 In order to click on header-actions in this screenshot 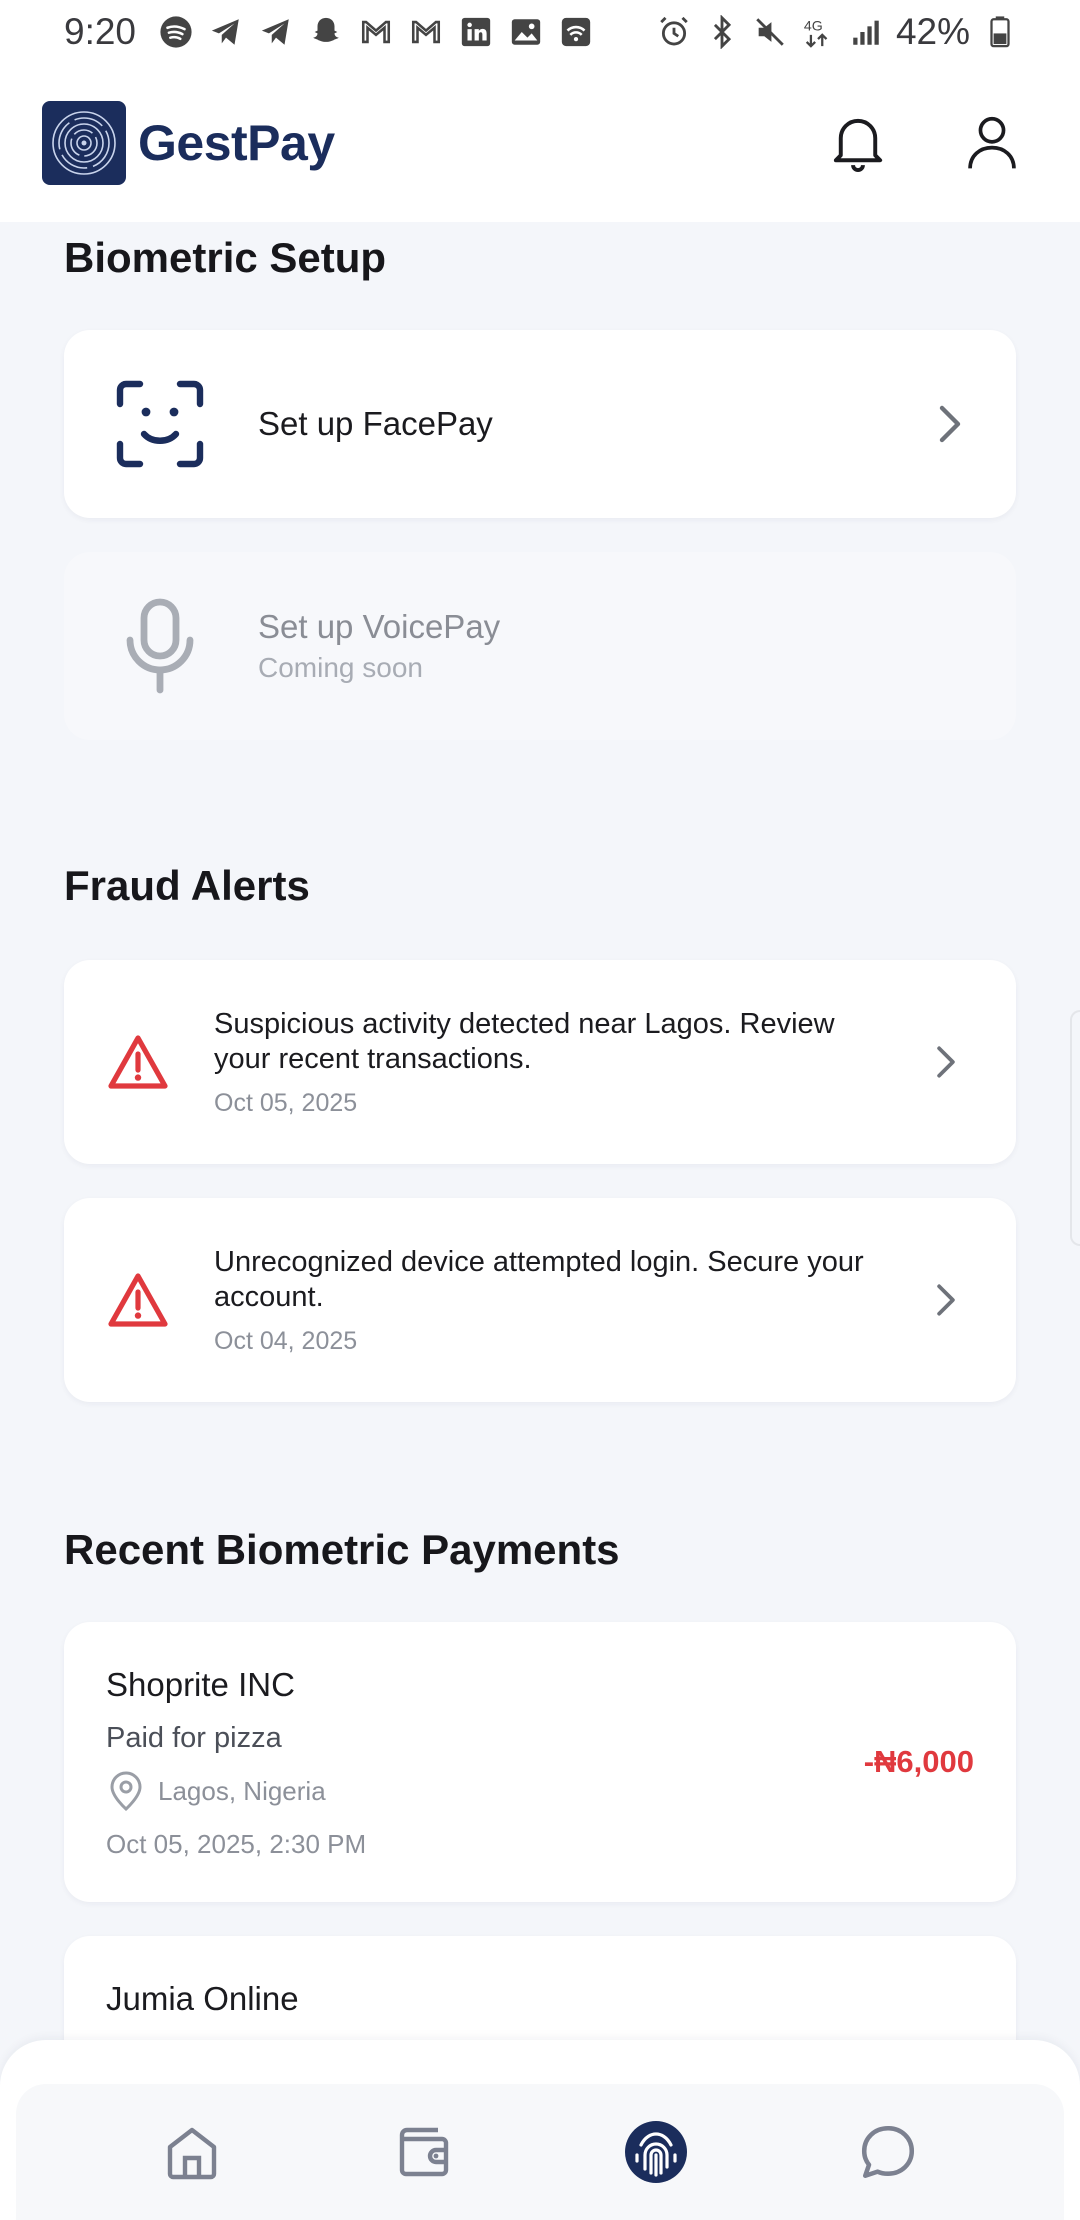, I will do `click(932, 143)`.